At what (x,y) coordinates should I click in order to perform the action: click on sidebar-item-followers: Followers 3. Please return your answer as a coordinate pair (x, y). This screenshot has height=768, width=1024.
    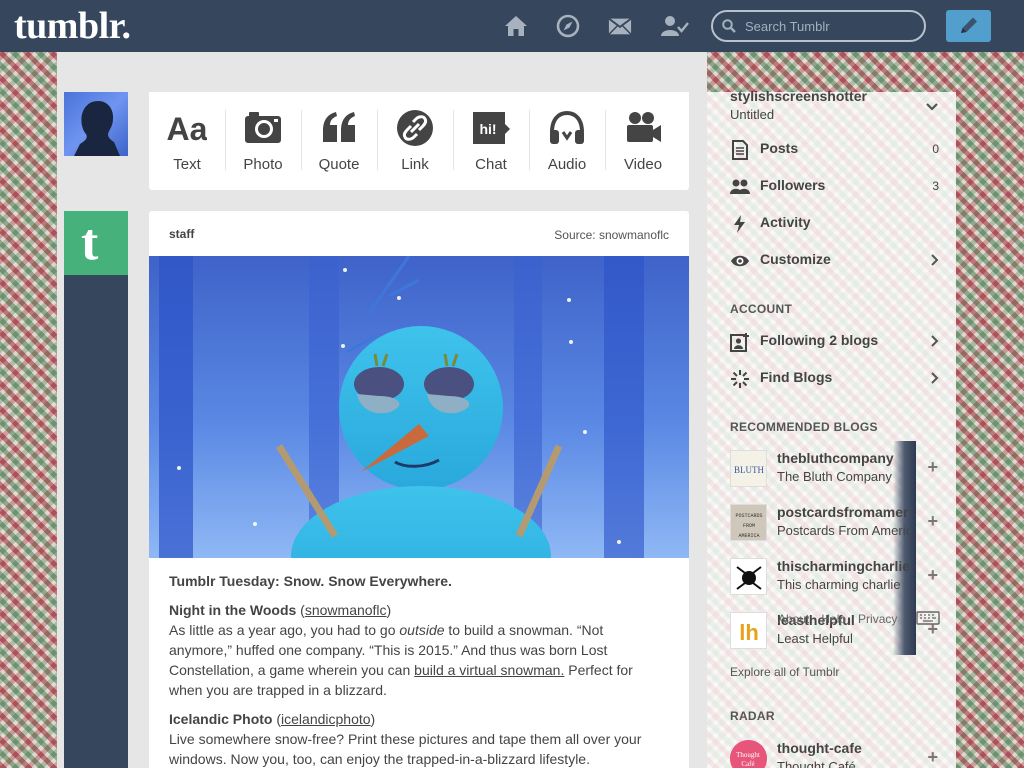
    Looking at the image, I should click on (836, 187).